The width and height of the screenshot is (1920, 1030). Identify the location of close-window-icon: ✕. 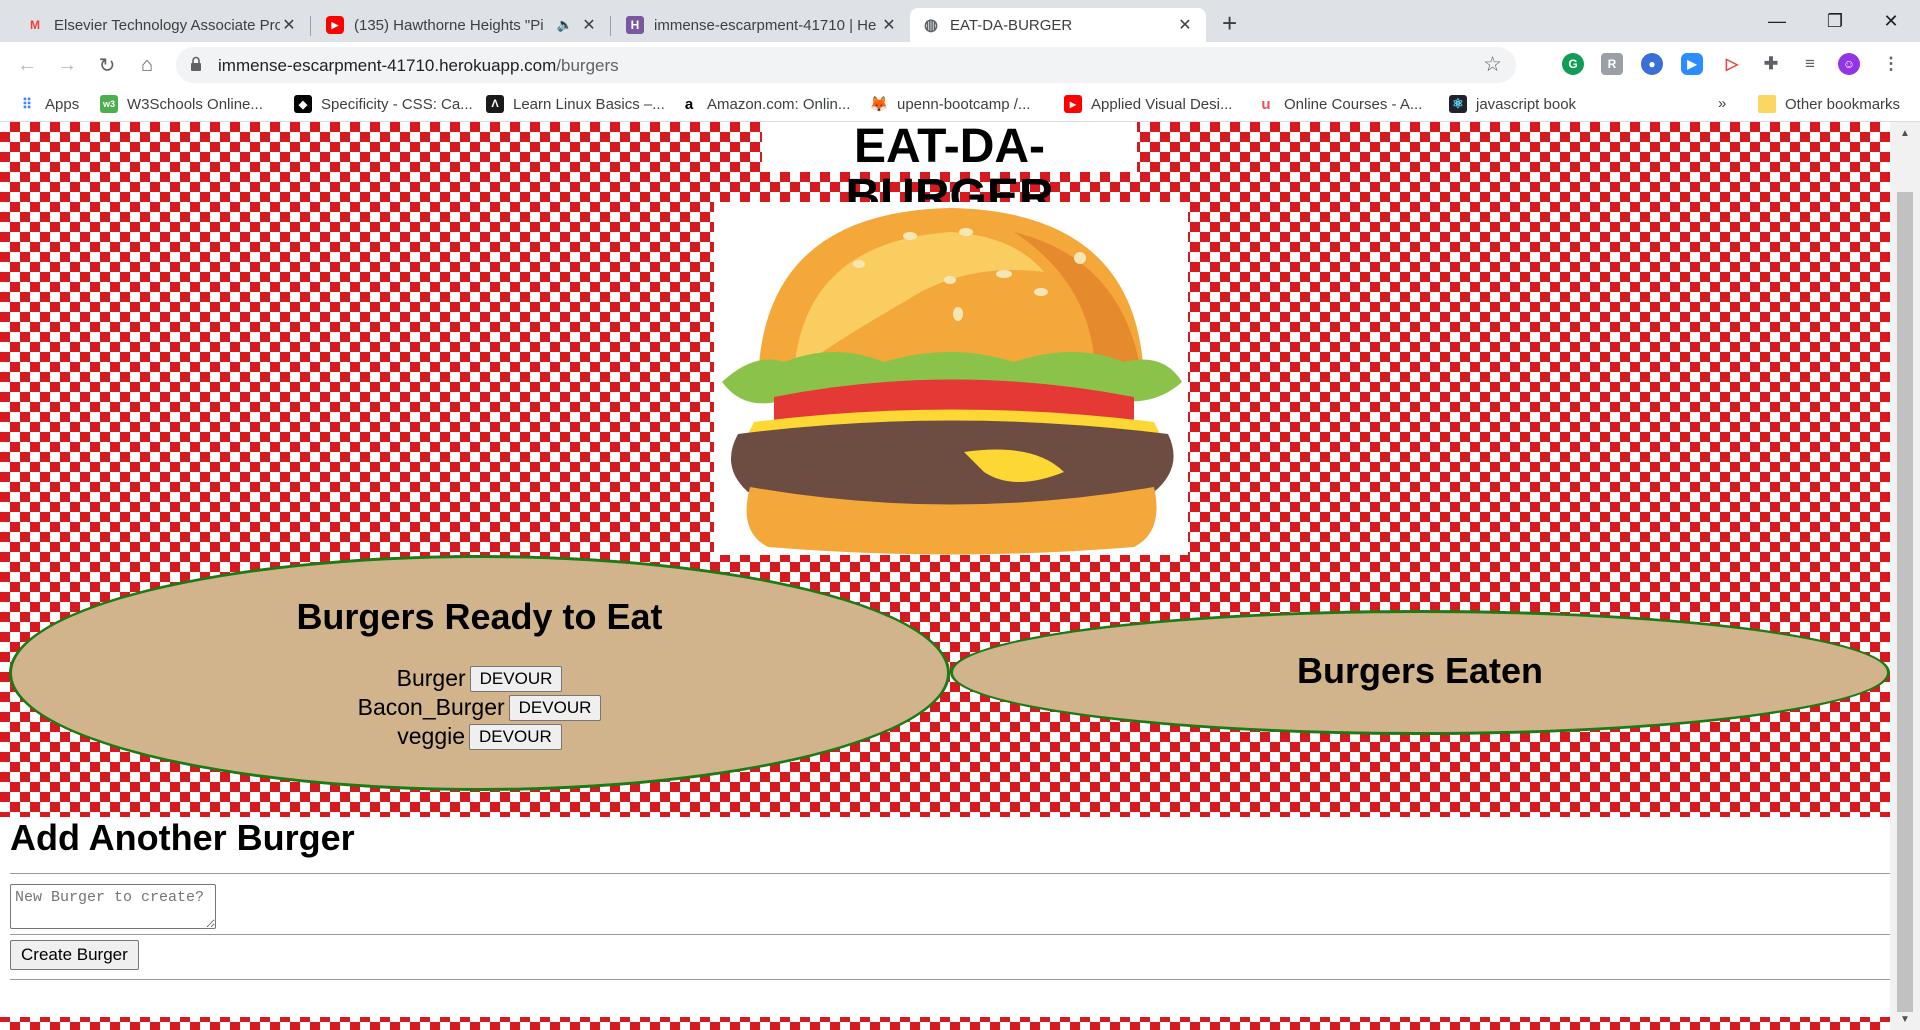
(1891, 21).